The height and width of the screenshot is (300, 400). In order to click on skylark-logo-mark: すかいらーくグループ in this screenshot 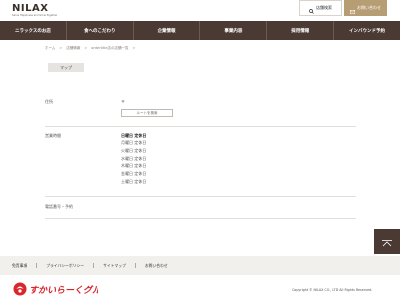, I will do `click(66, 289)`.